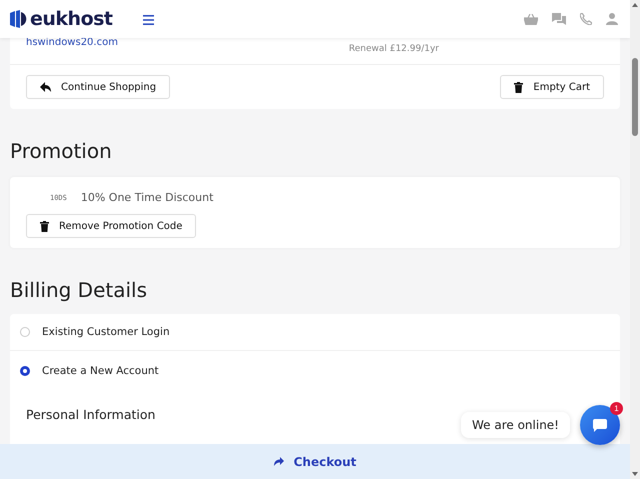 The width and height of the screenshot is (640, 479). What do you see at coordinates (79, 290) in the screenshot?
I see `section-heading: Billing Details` at bounding box center [79, 290].